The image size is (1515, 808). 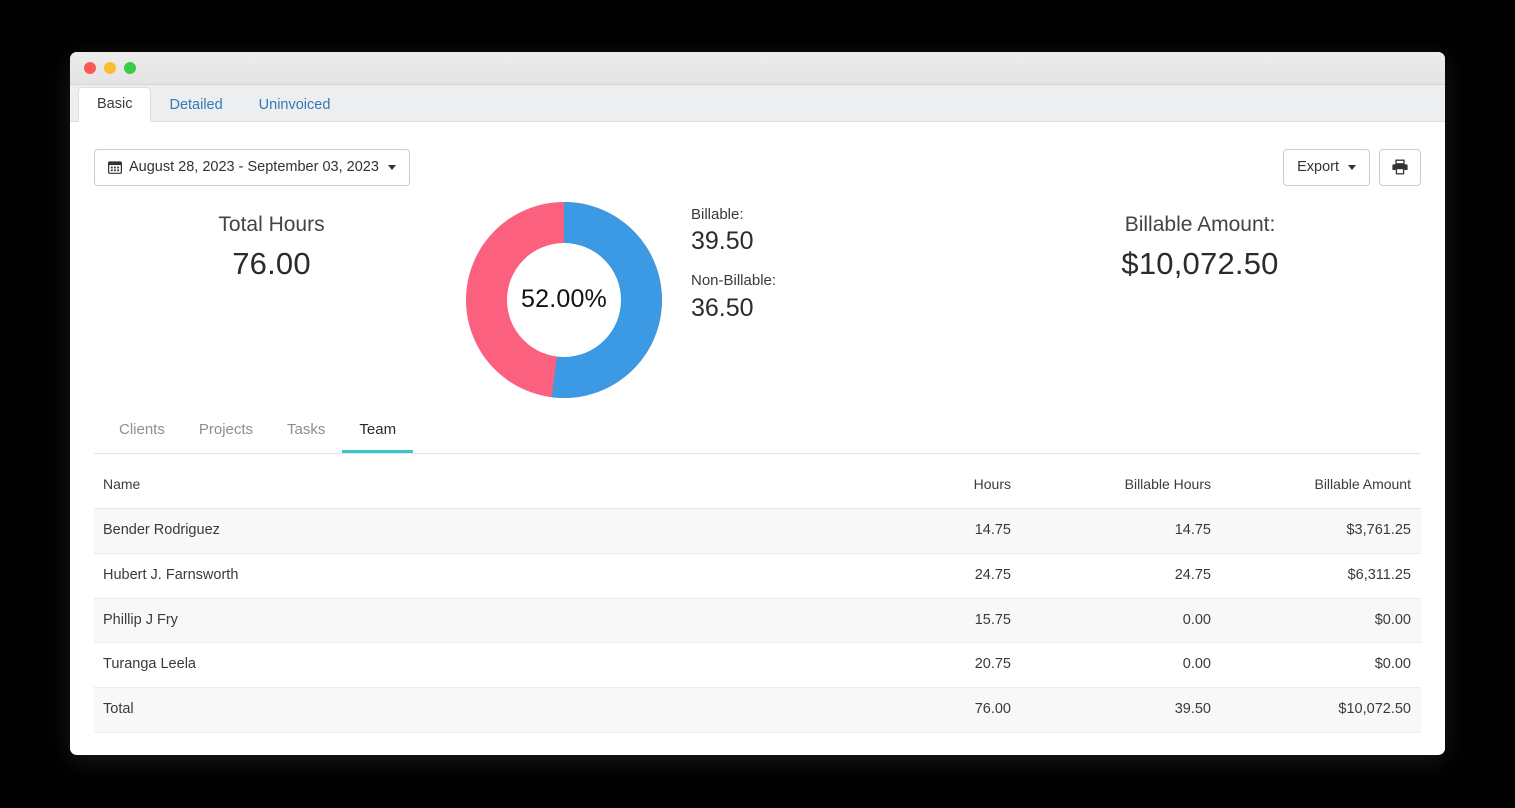 I want to click on donut-wrap: 52.00%, so click(x=564, y=299).